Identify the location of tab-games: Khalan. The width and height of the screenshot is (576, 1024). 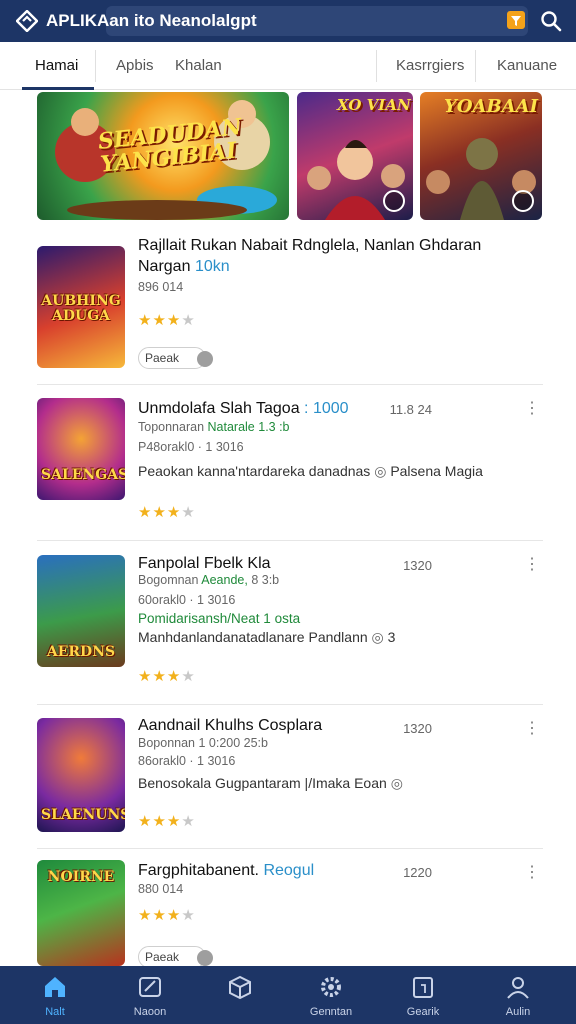
(198, 66).